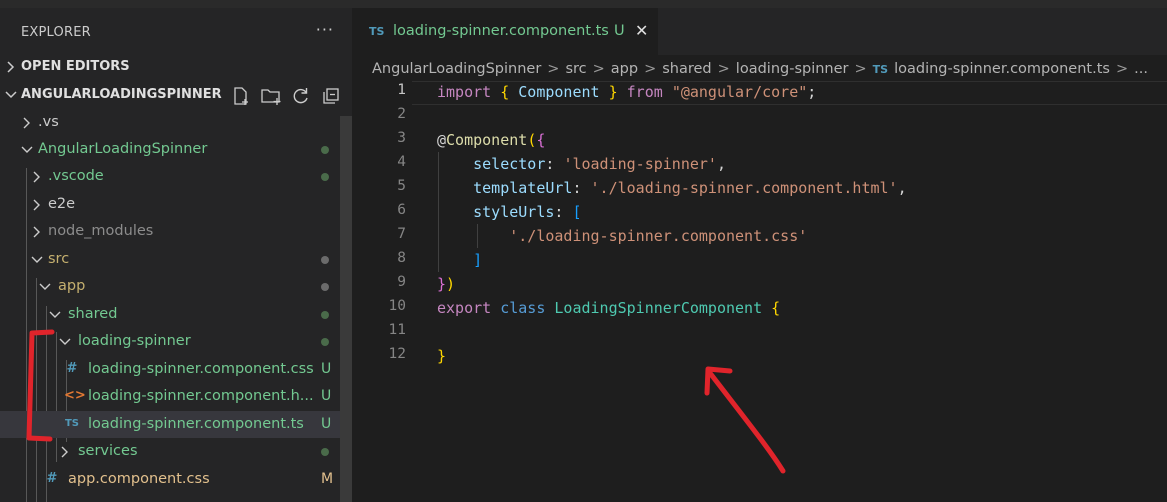  I want to click on code-token: './loading-spinner.component.html', so click(744, 188).